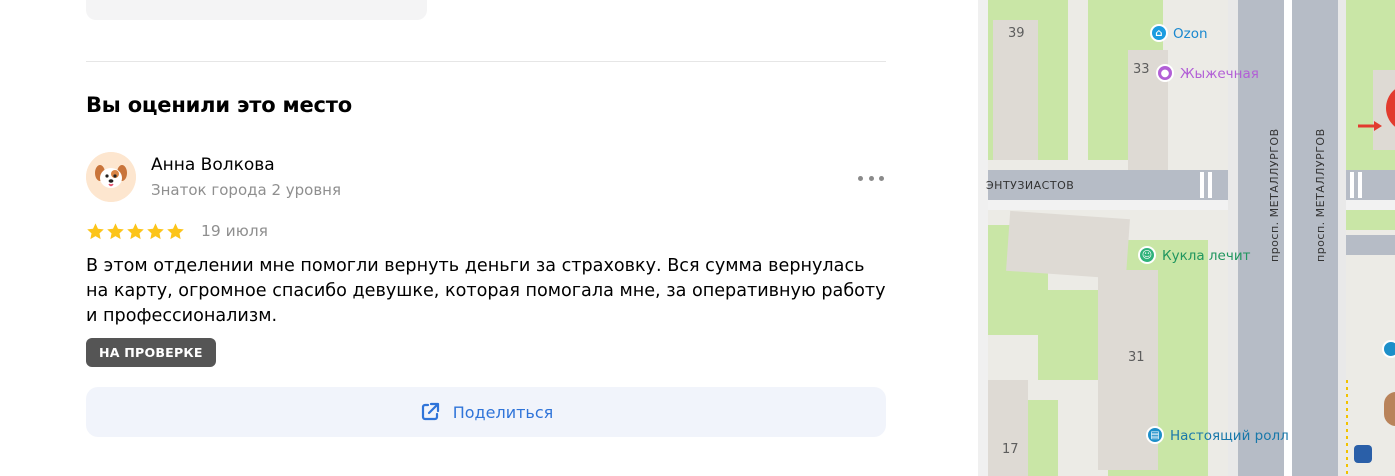 The width and height of the screenshot is (1395, 476). What do you see at coordinates (1155, 435) in the screenshot?
I see `basket-icon: ▤` at bounding box center [1155, 435].